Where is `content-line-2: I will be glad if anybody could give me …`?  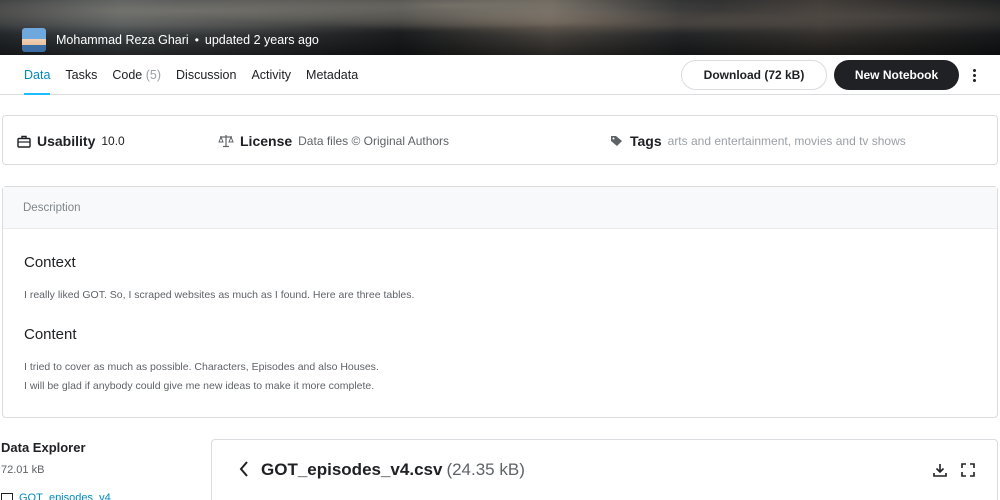
content-line-2: I will be glad if anybody could give me … is located at coordinates (199, 386).